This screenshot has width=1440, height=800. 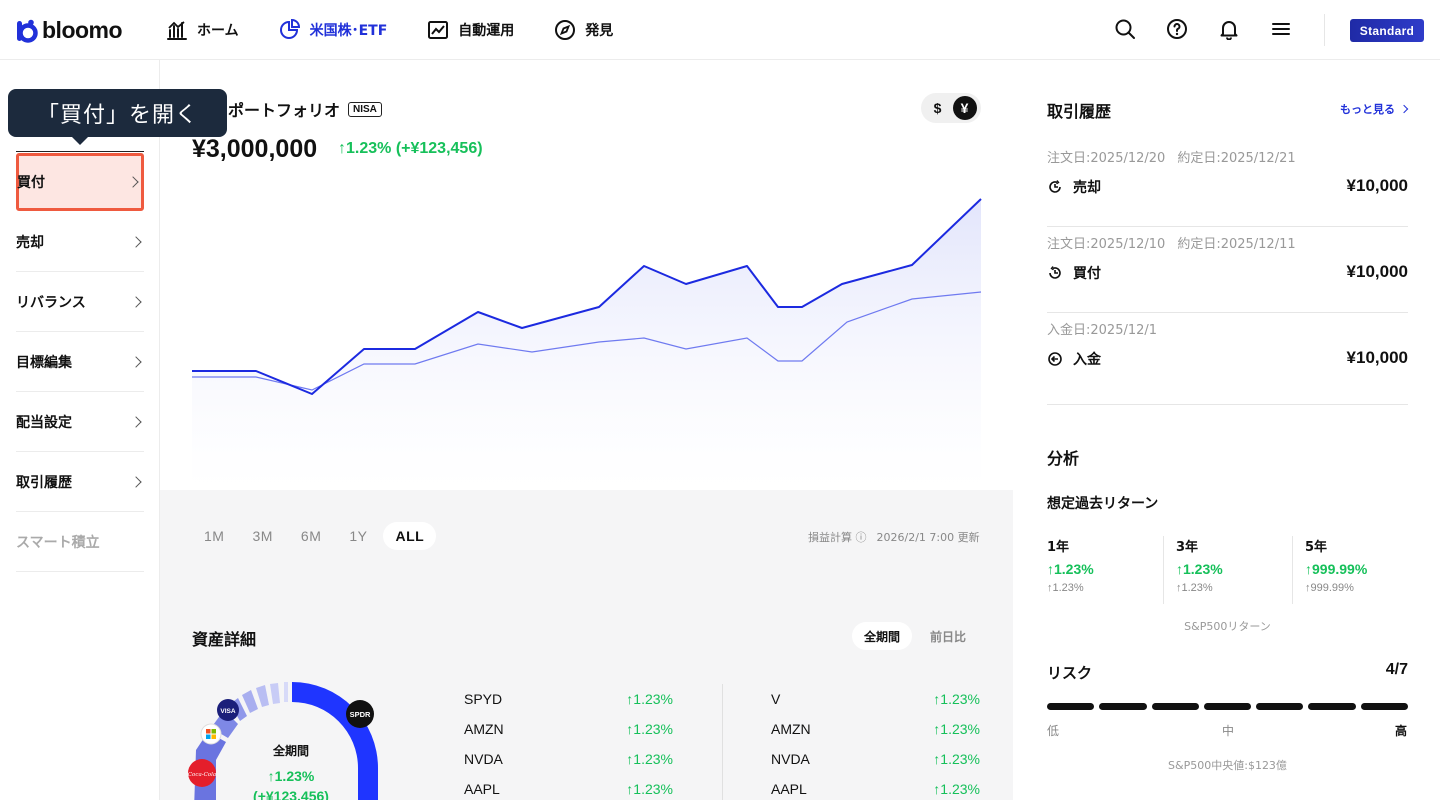 What do you see at coordinates (1171, 158) in the screenshot?
I see `history-dates: 注文日:2025/12/20 約定日:2025/12/21` at bounding box center [1171, 158].